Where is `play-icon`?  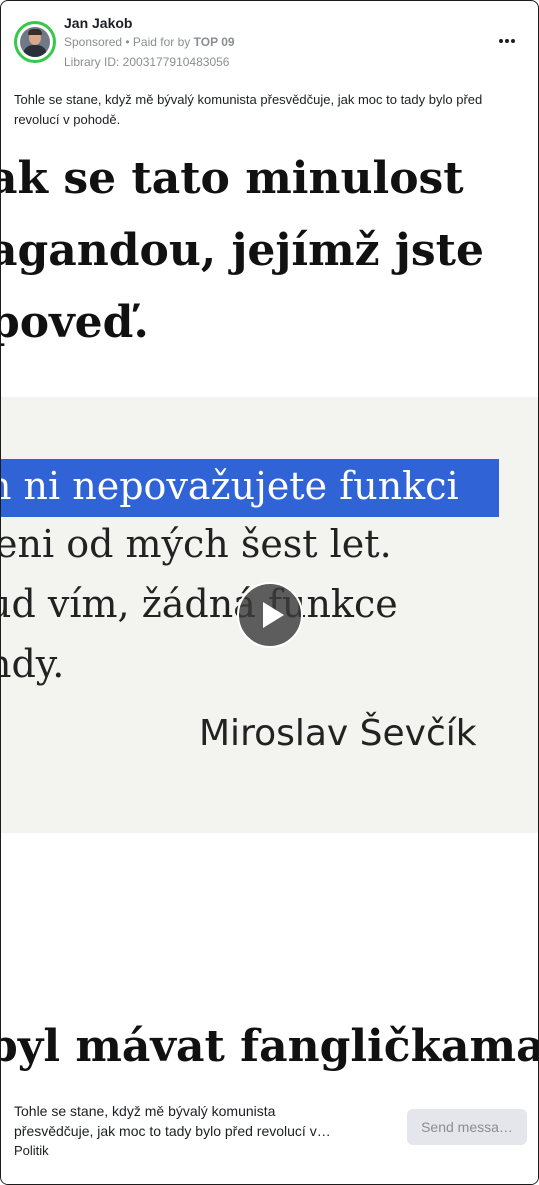
play-icon is located at coordinates (273, 615).